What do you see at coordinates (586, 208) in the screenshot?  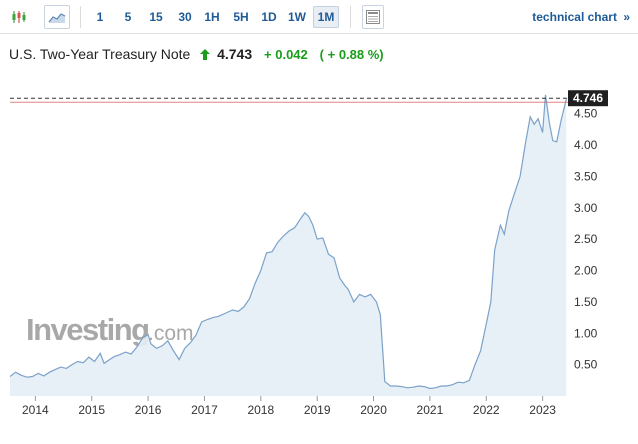 I see `y-tick-label: 3.00` at bounding box center [586, 208].